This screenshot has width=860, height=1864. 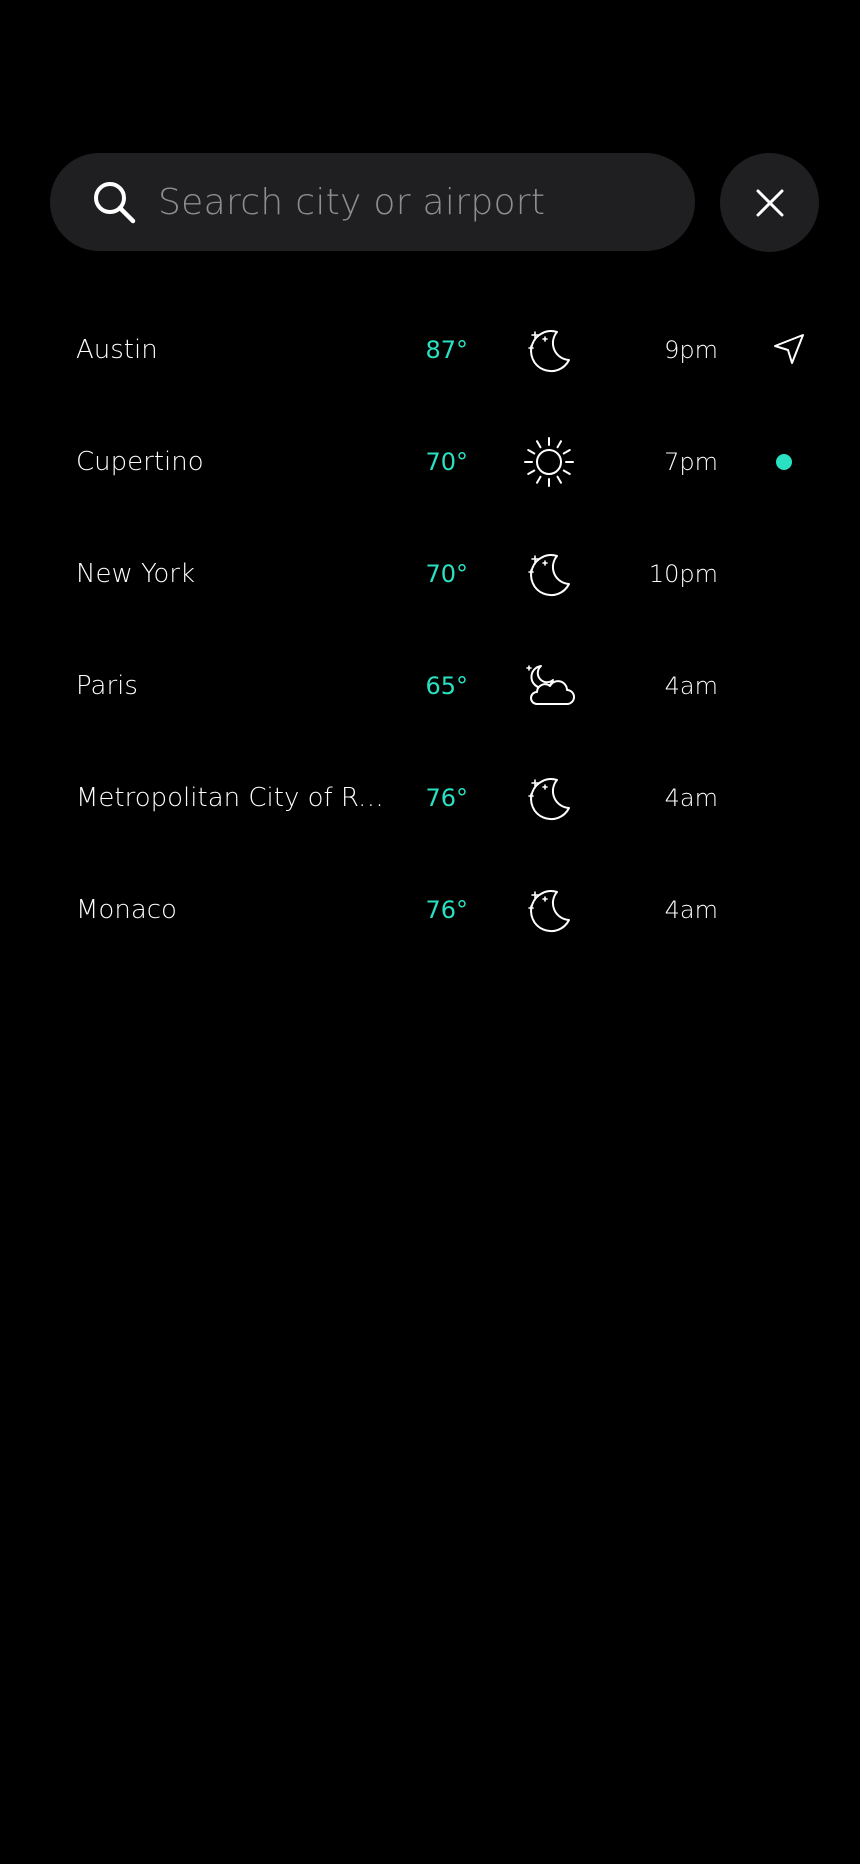 I want to click on temperature: 65°, so click(x=446, y=686).